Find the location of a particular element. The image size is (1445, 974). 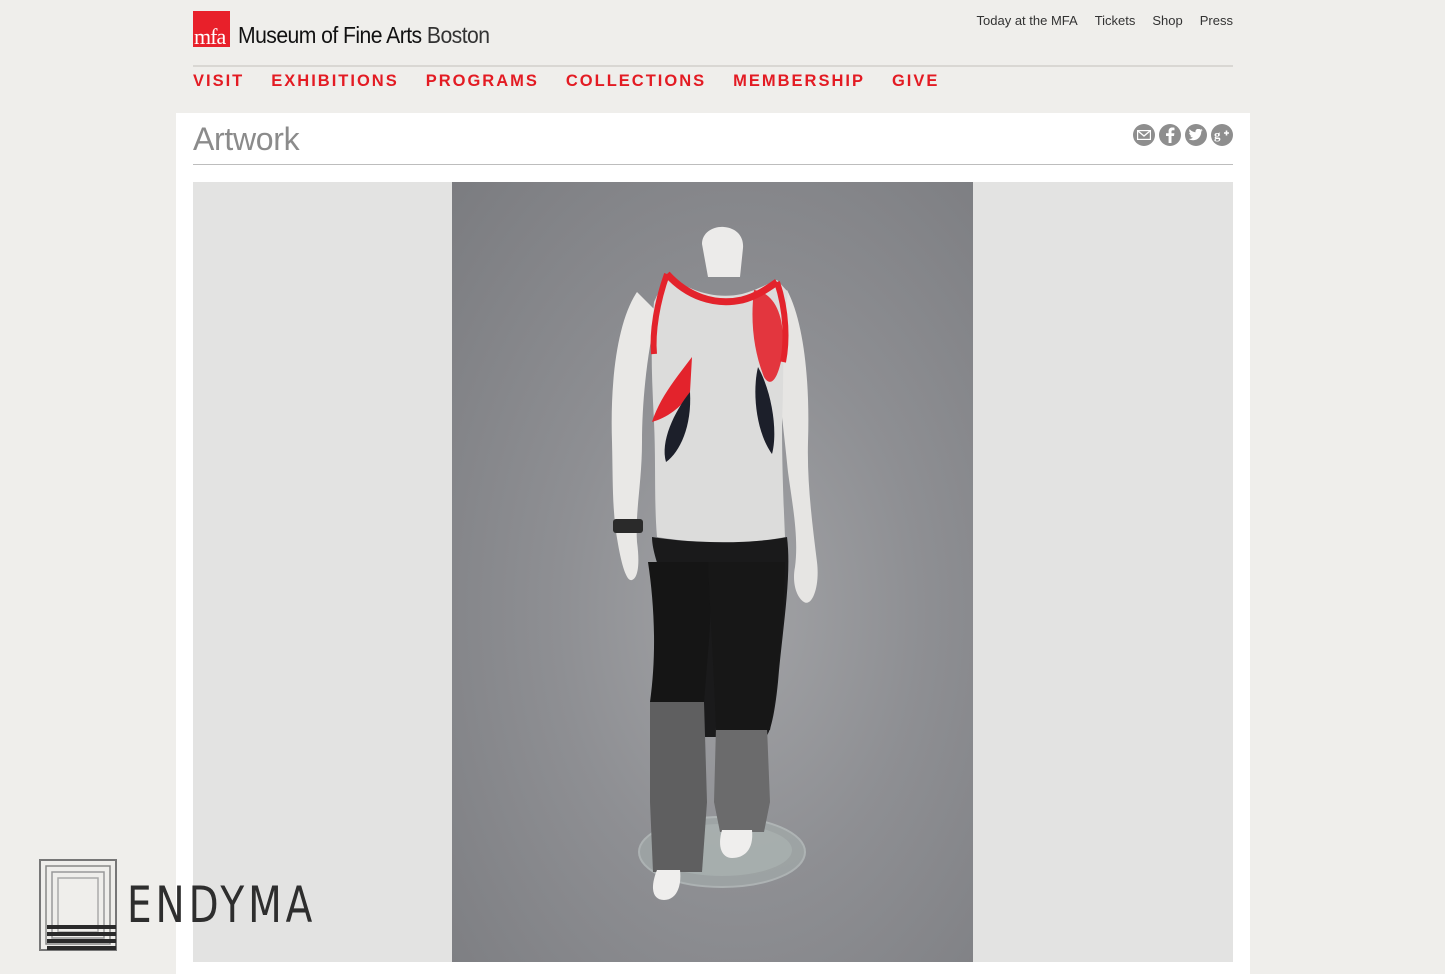

logo-wordmark: Museum of Fine Arts Boston is located at coordinates (364, 35).